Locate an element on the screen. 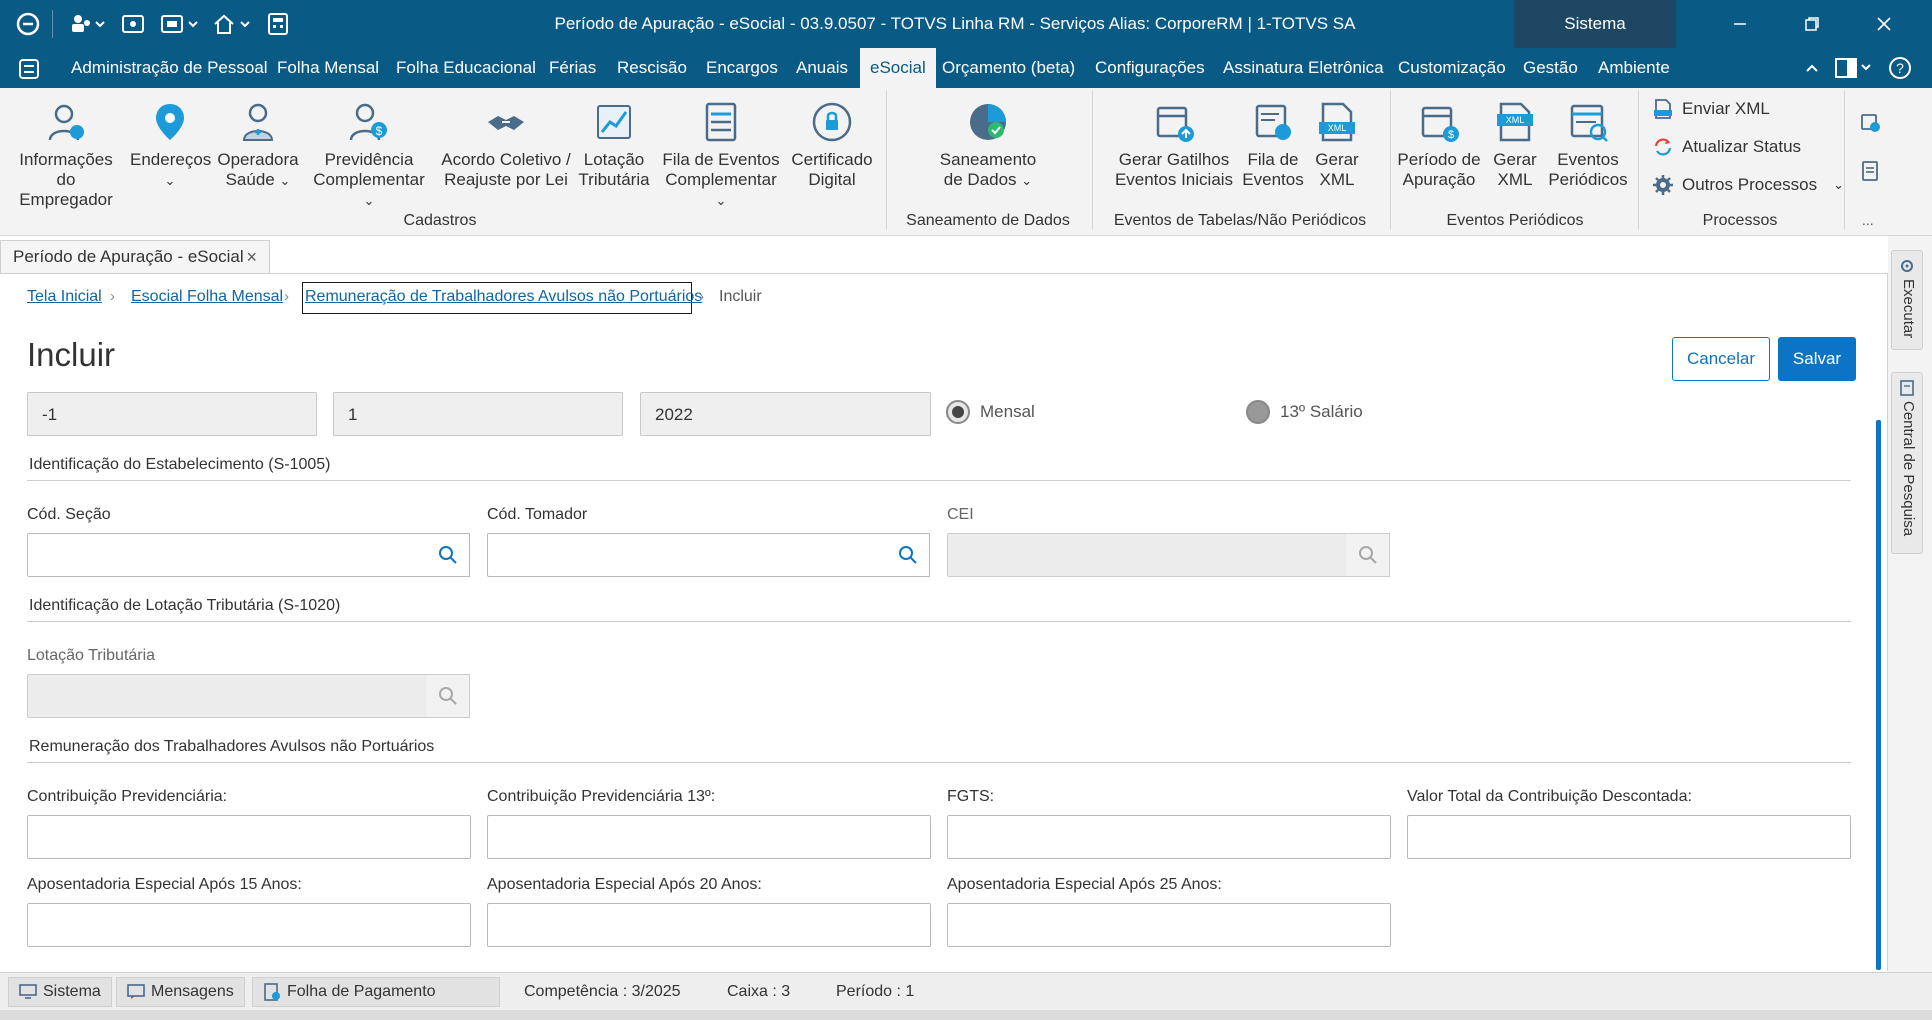 The height and width of the screenshot is (1020, 1932). apos-25-input is located at coordinates (1169, 925).